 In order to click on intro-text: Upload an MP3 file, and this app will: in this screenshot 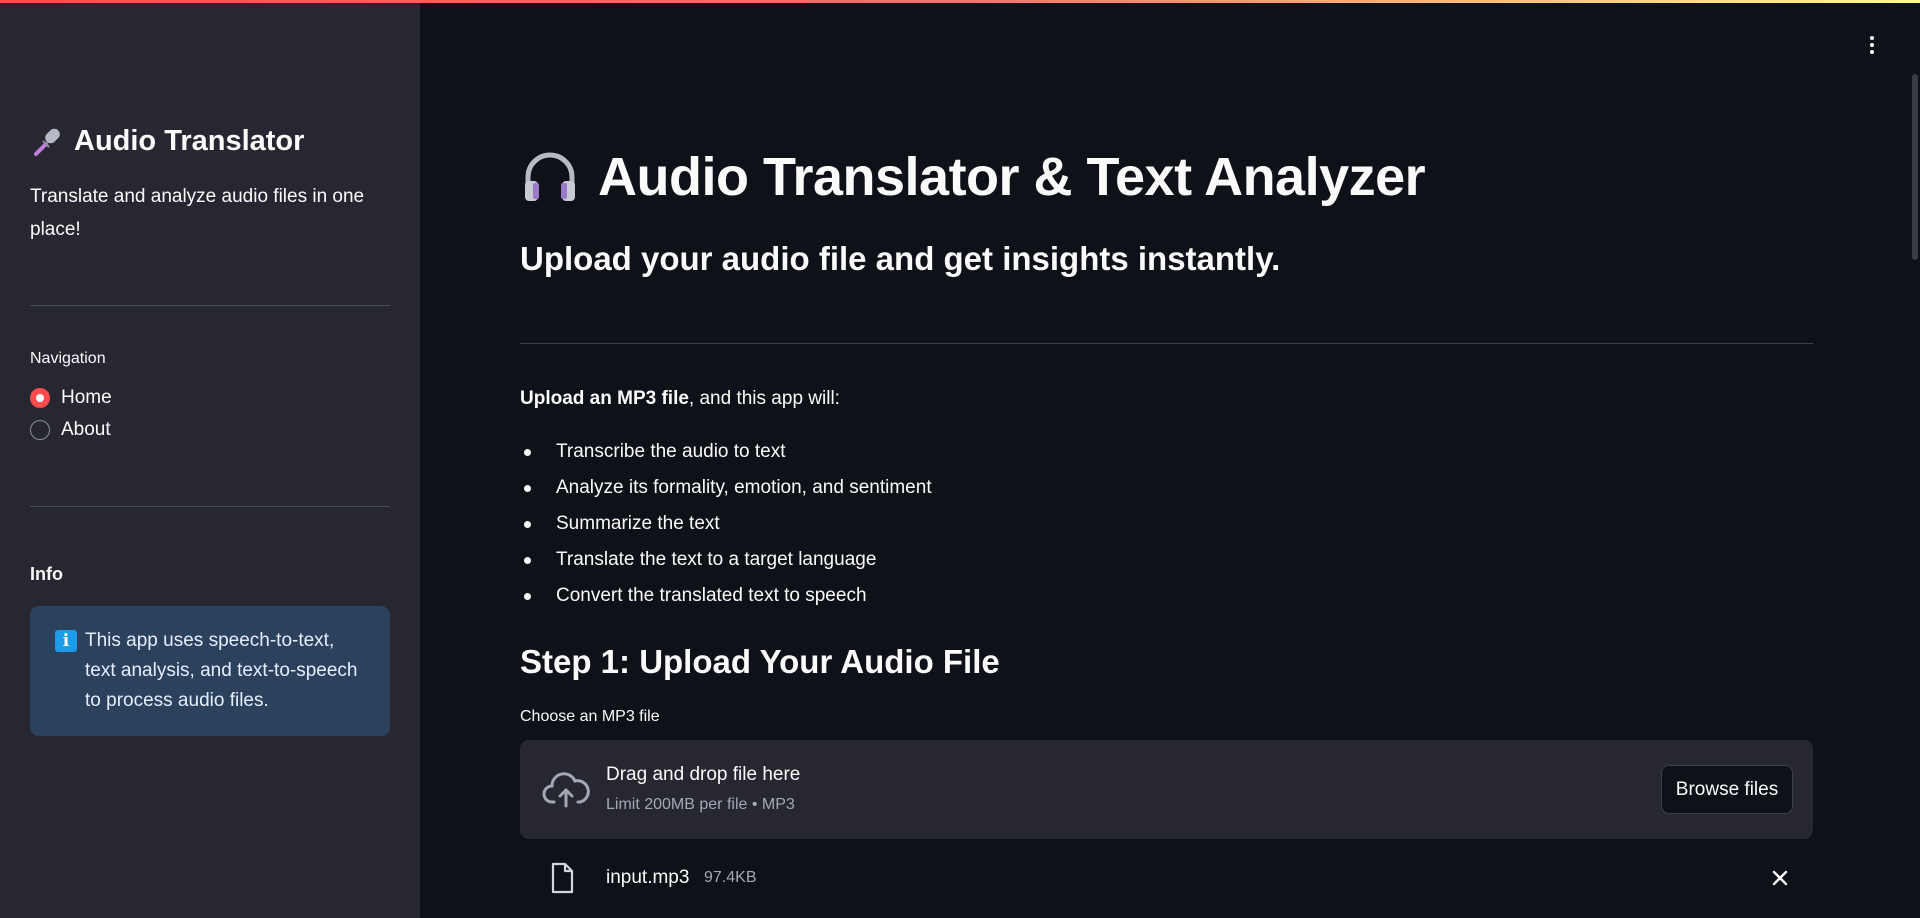, I will do `click(680, 399)`.